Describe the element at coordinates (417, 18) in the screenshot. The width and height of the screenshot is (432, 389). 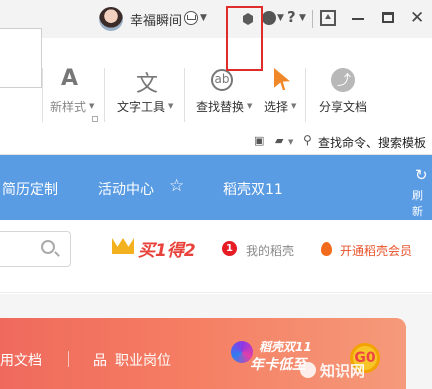
I see `close-icon: ✕` at that location.